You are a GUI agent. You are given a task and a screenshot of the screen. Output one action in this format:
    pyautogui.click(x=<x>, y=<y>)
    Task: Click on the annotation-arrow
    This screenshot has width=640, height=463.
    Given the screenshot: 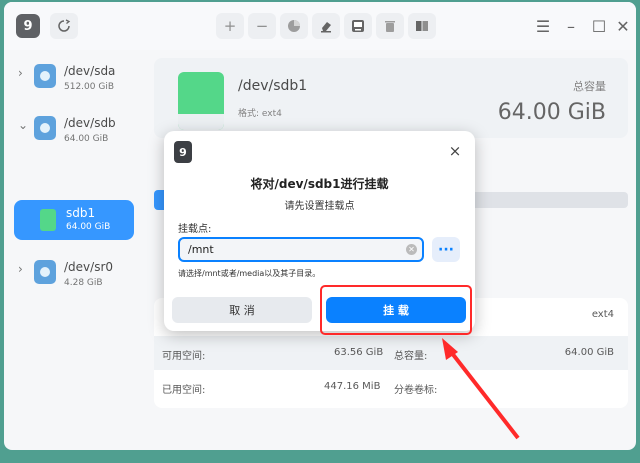 What is the action you would take?
    pyautogui.click(x=481, y=389)
    